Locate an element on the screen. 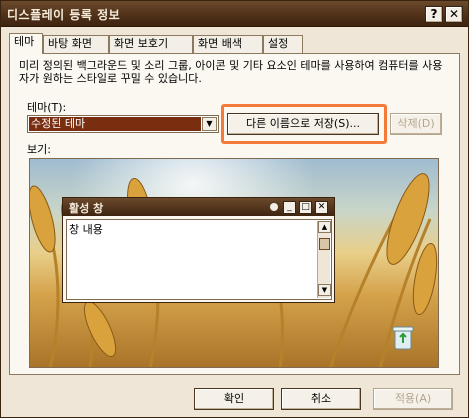 This screenshot has height=418, width=469. tab-desktop: 바탕 화면 is located at coordinates (76, 44).